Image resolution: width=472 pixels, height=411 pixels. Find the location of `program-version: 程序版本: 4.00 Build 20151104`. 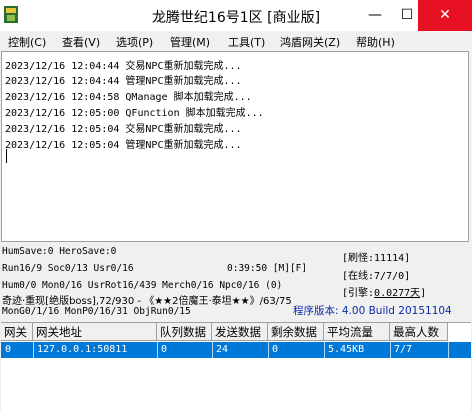

program-version: 程序版本: 4.00 Build 20151104 is located at coordinates (372, 311).